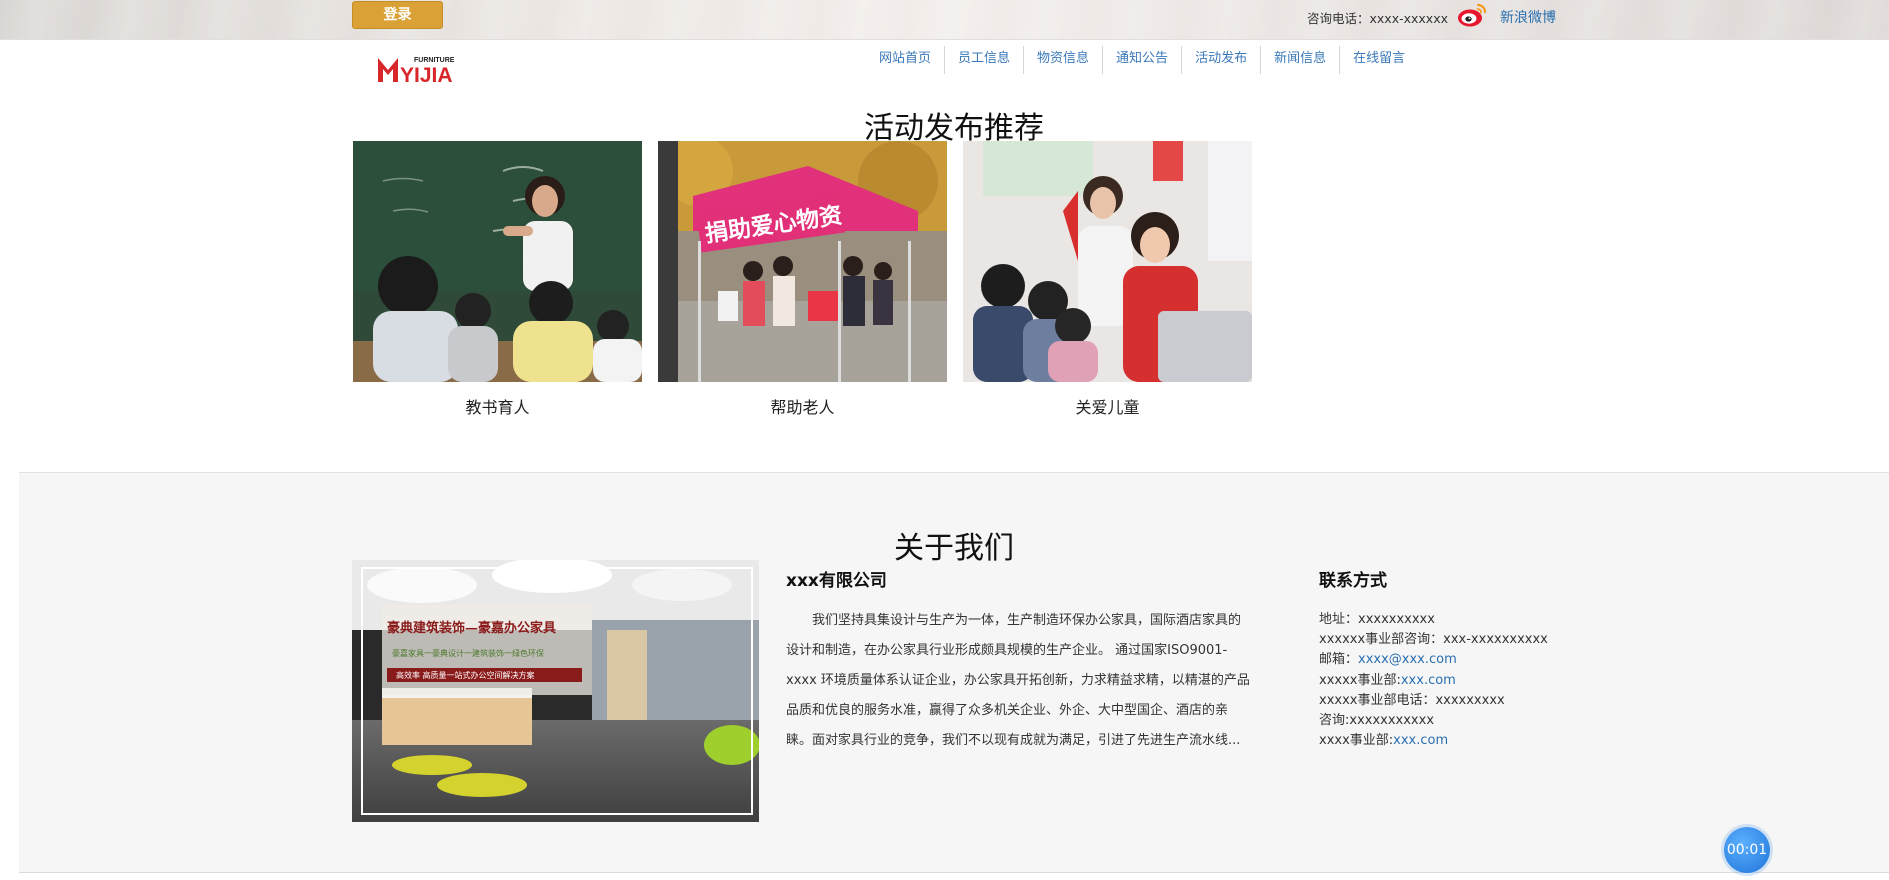 This screenshot has width=1889, height=880. I want to click on consult-phone: 咨询电话：xxxx-xxxxxx, so click(1377, 18).